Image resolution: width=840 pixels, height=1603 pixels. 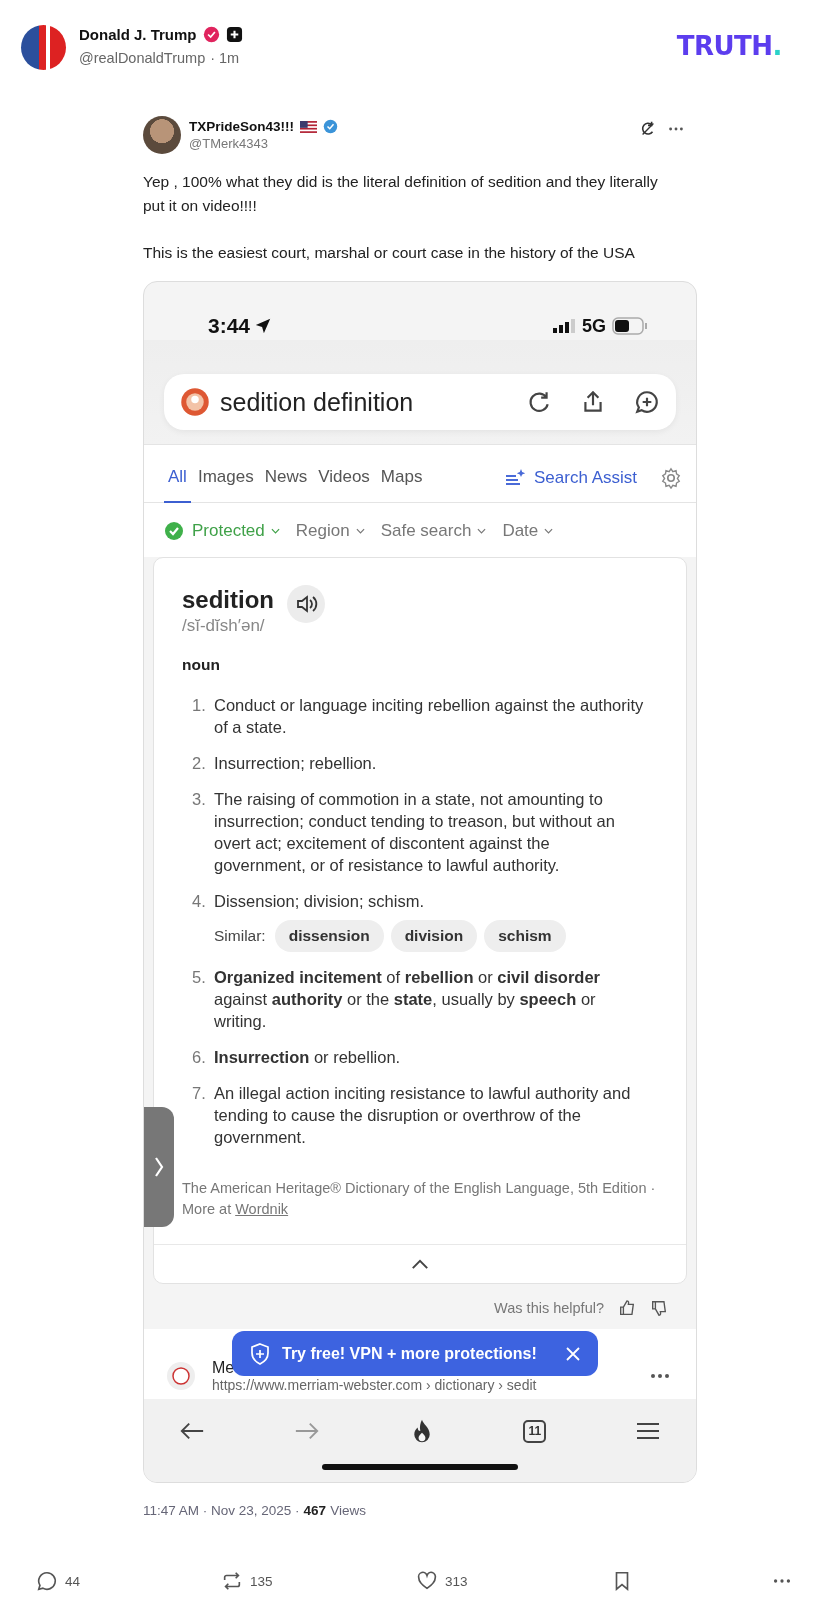 I want to click on definition-number: 1., so click(x=199, y=705).